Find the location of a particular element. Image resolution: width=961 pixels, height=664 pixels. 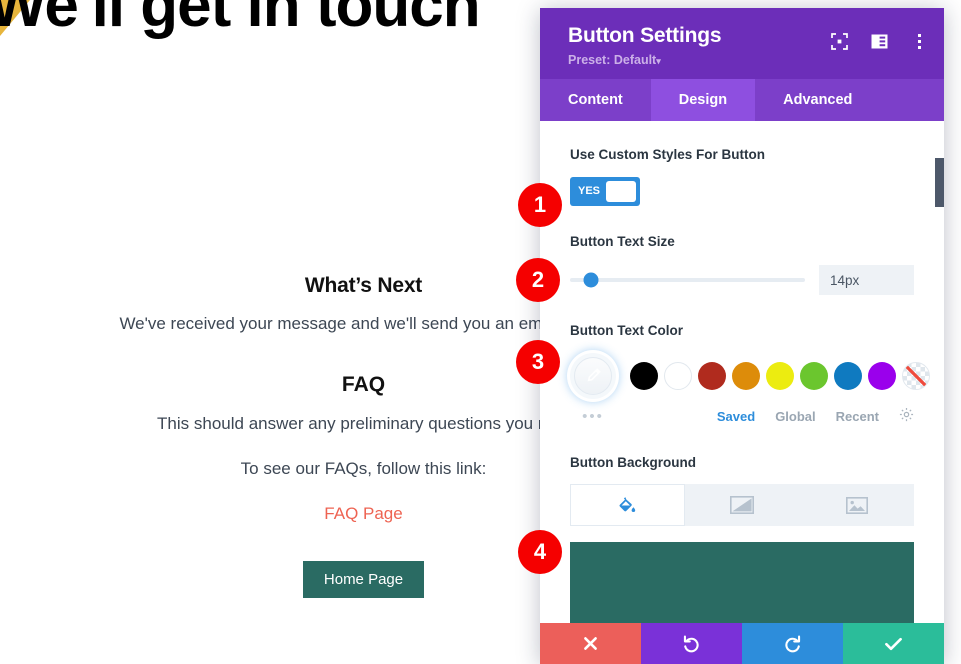

swatch-yellow is located at coordinates (780, 375).